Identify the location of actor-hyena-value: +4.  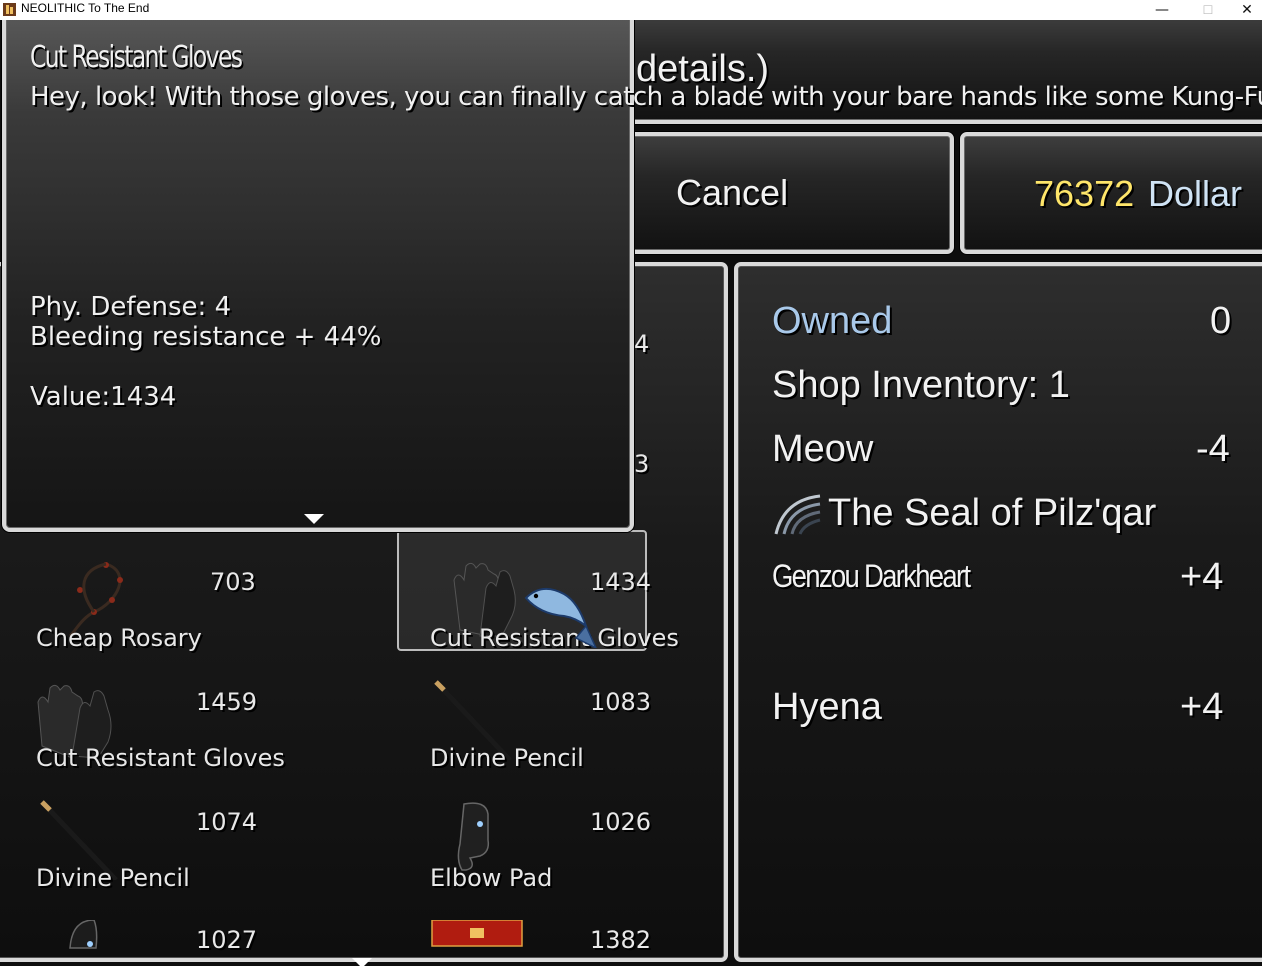
(1202, 707).